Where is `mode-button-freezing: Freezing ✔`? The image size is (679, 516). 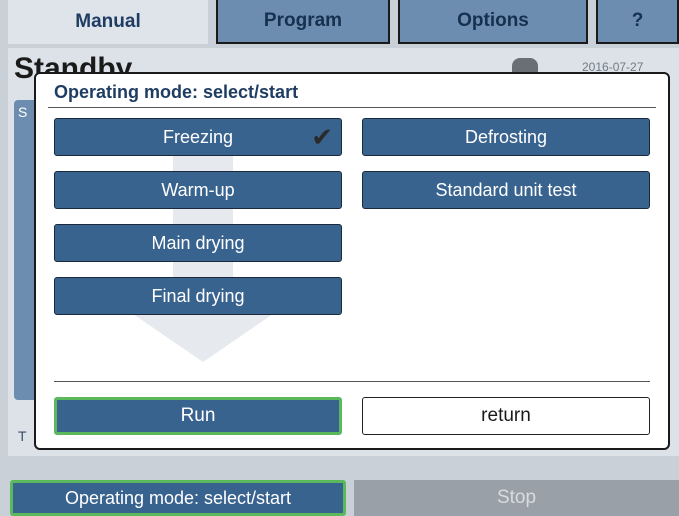
mode-button-freezing: Freezing ✔ is located at coordinates (198, 137).